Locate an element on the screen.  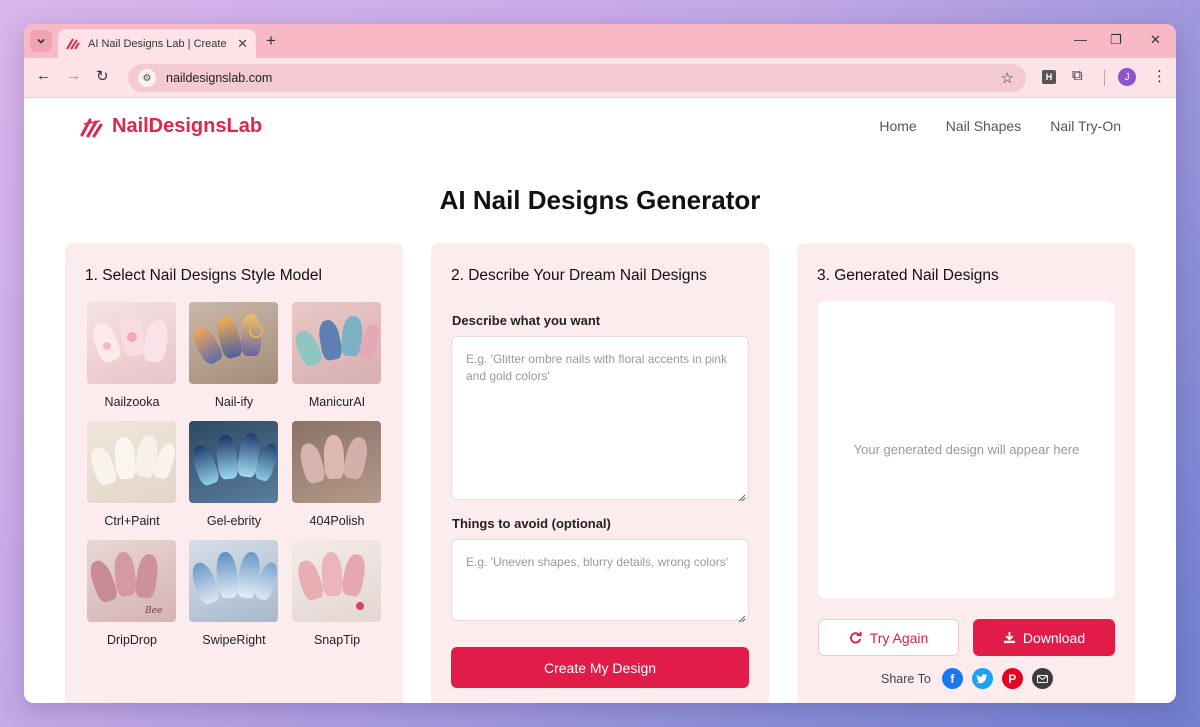
browser-toolbar: ← → ↻ ⚙ naildesignslab.com ☆ H ⧉ J ⋮ is located at coordinates (600, 78).